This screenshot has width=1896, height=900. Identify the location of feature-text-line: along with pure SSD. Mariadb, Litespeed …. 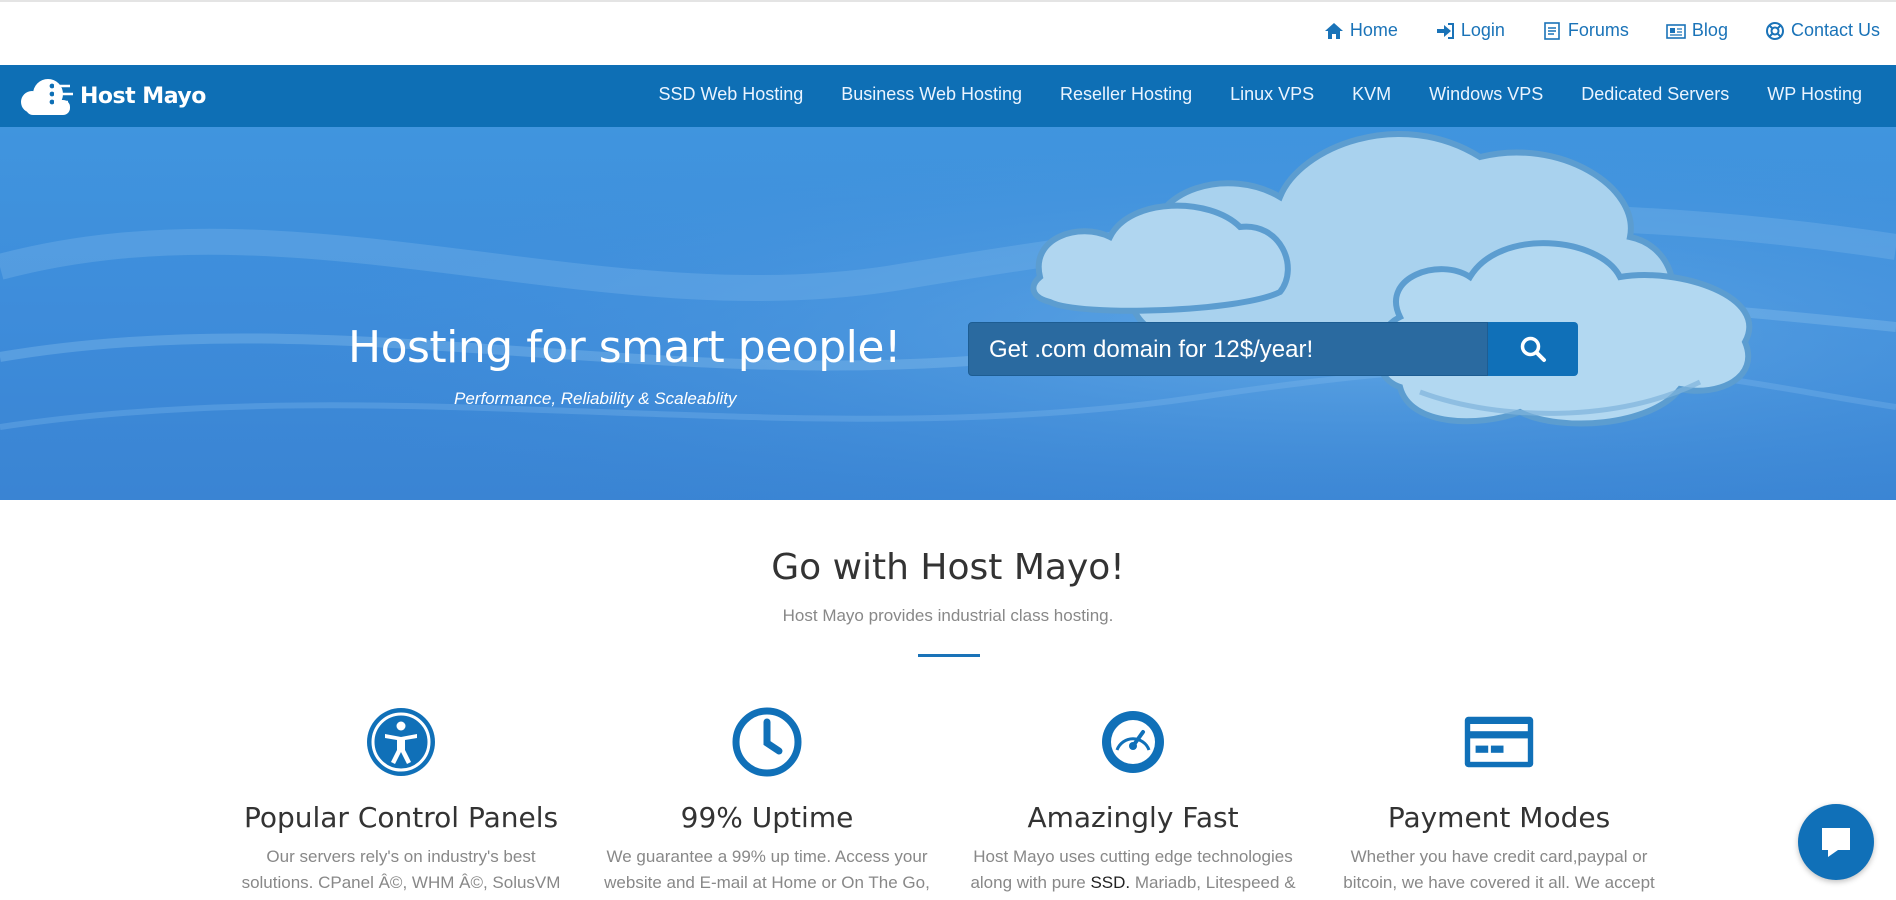
(1133, 883).